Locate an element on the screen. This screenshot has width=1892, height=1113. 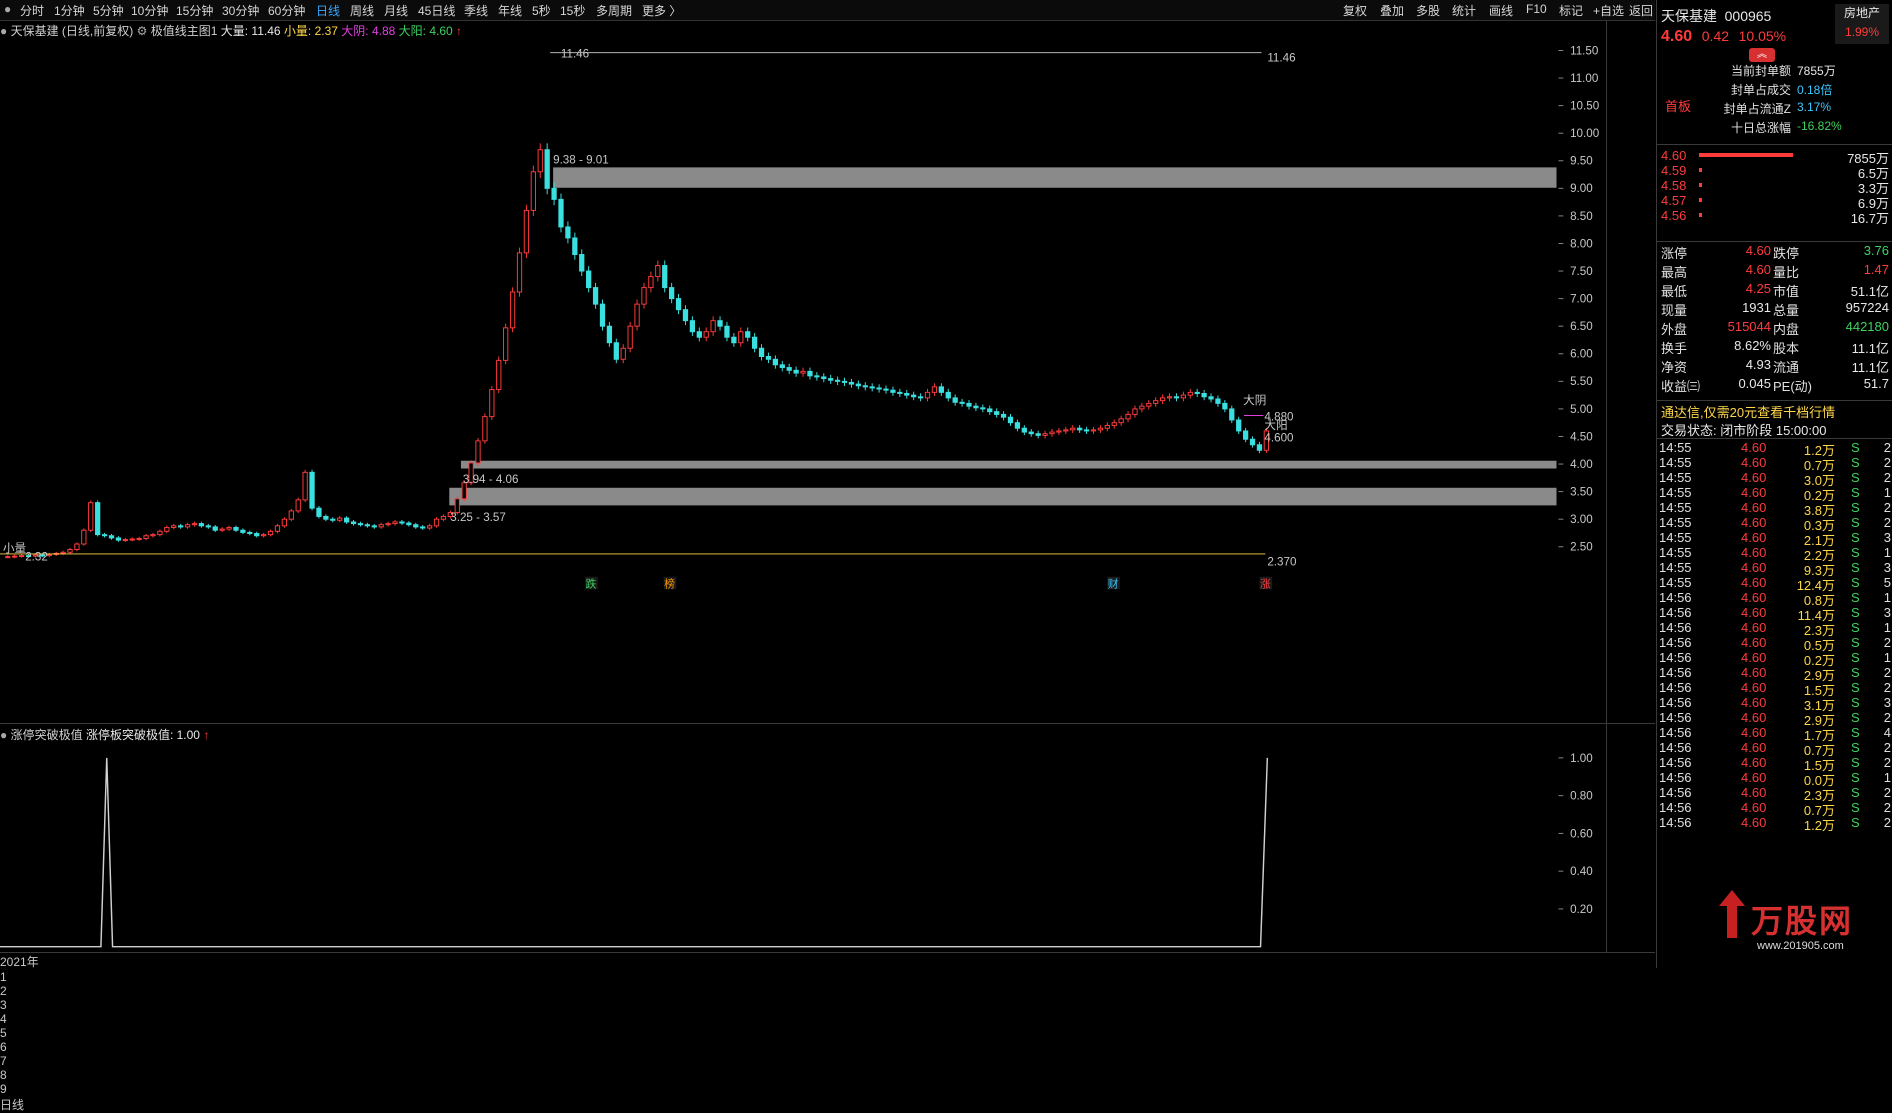
event-marker: 财 is located at coordinates (1113, 583).